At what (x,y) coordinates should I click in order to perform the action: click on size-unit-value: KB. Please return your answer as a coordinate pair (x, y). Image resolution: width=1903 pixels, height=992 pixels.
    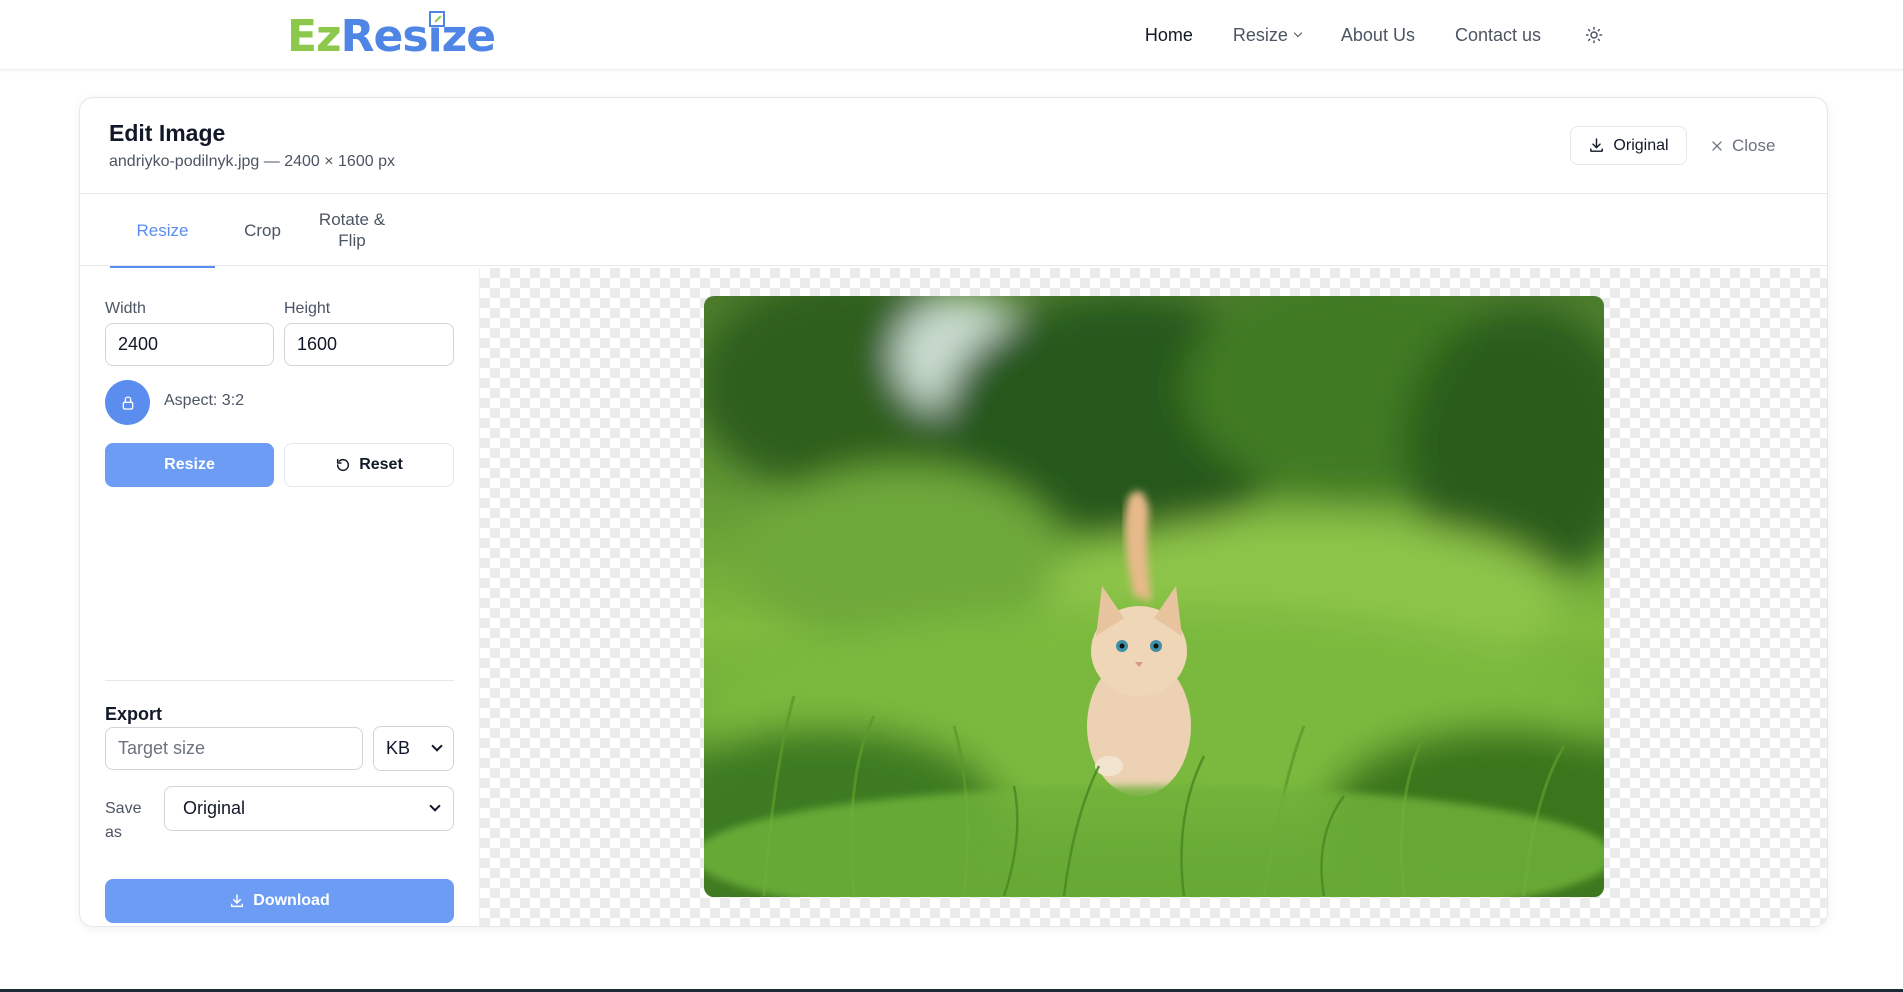
    Looking at the image, I should click on (398, 748).